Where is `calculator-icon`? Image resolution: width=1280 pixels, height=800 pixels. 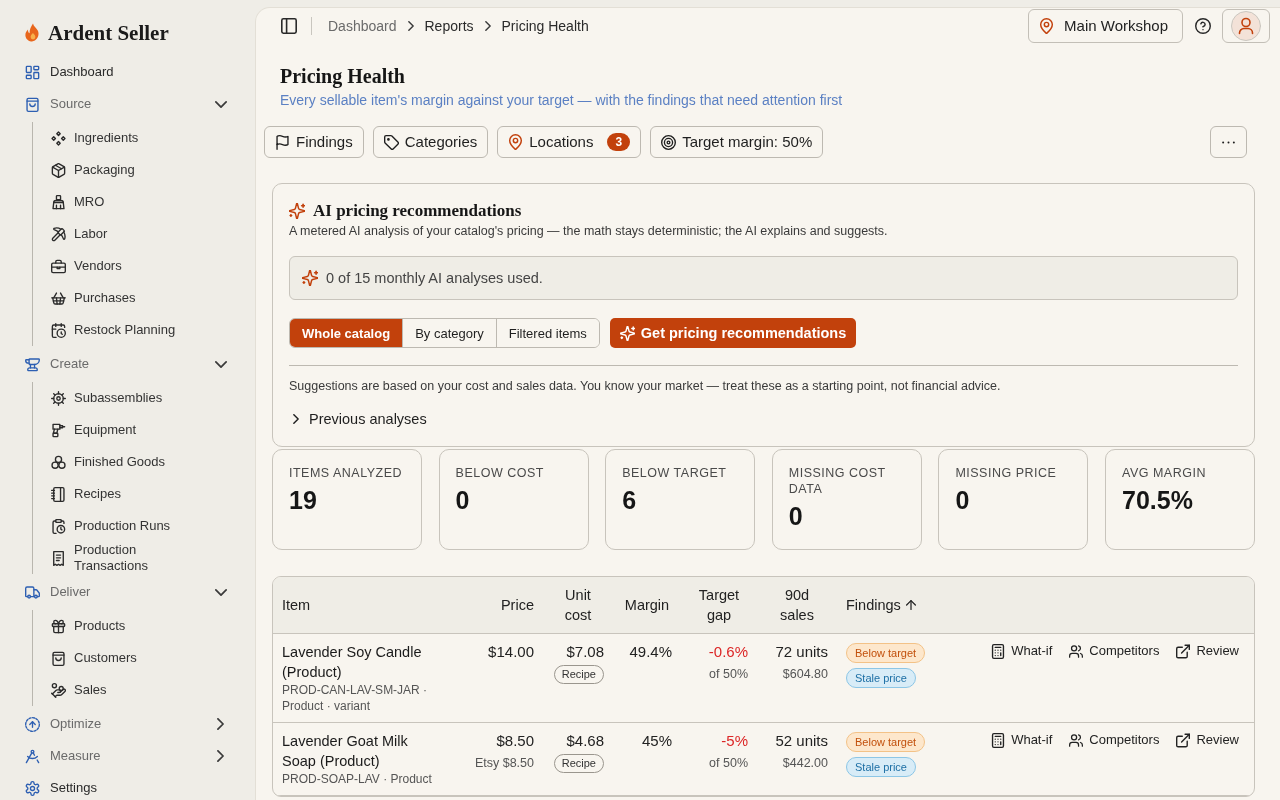
calculator-icon is located at coordinates (998, 740).